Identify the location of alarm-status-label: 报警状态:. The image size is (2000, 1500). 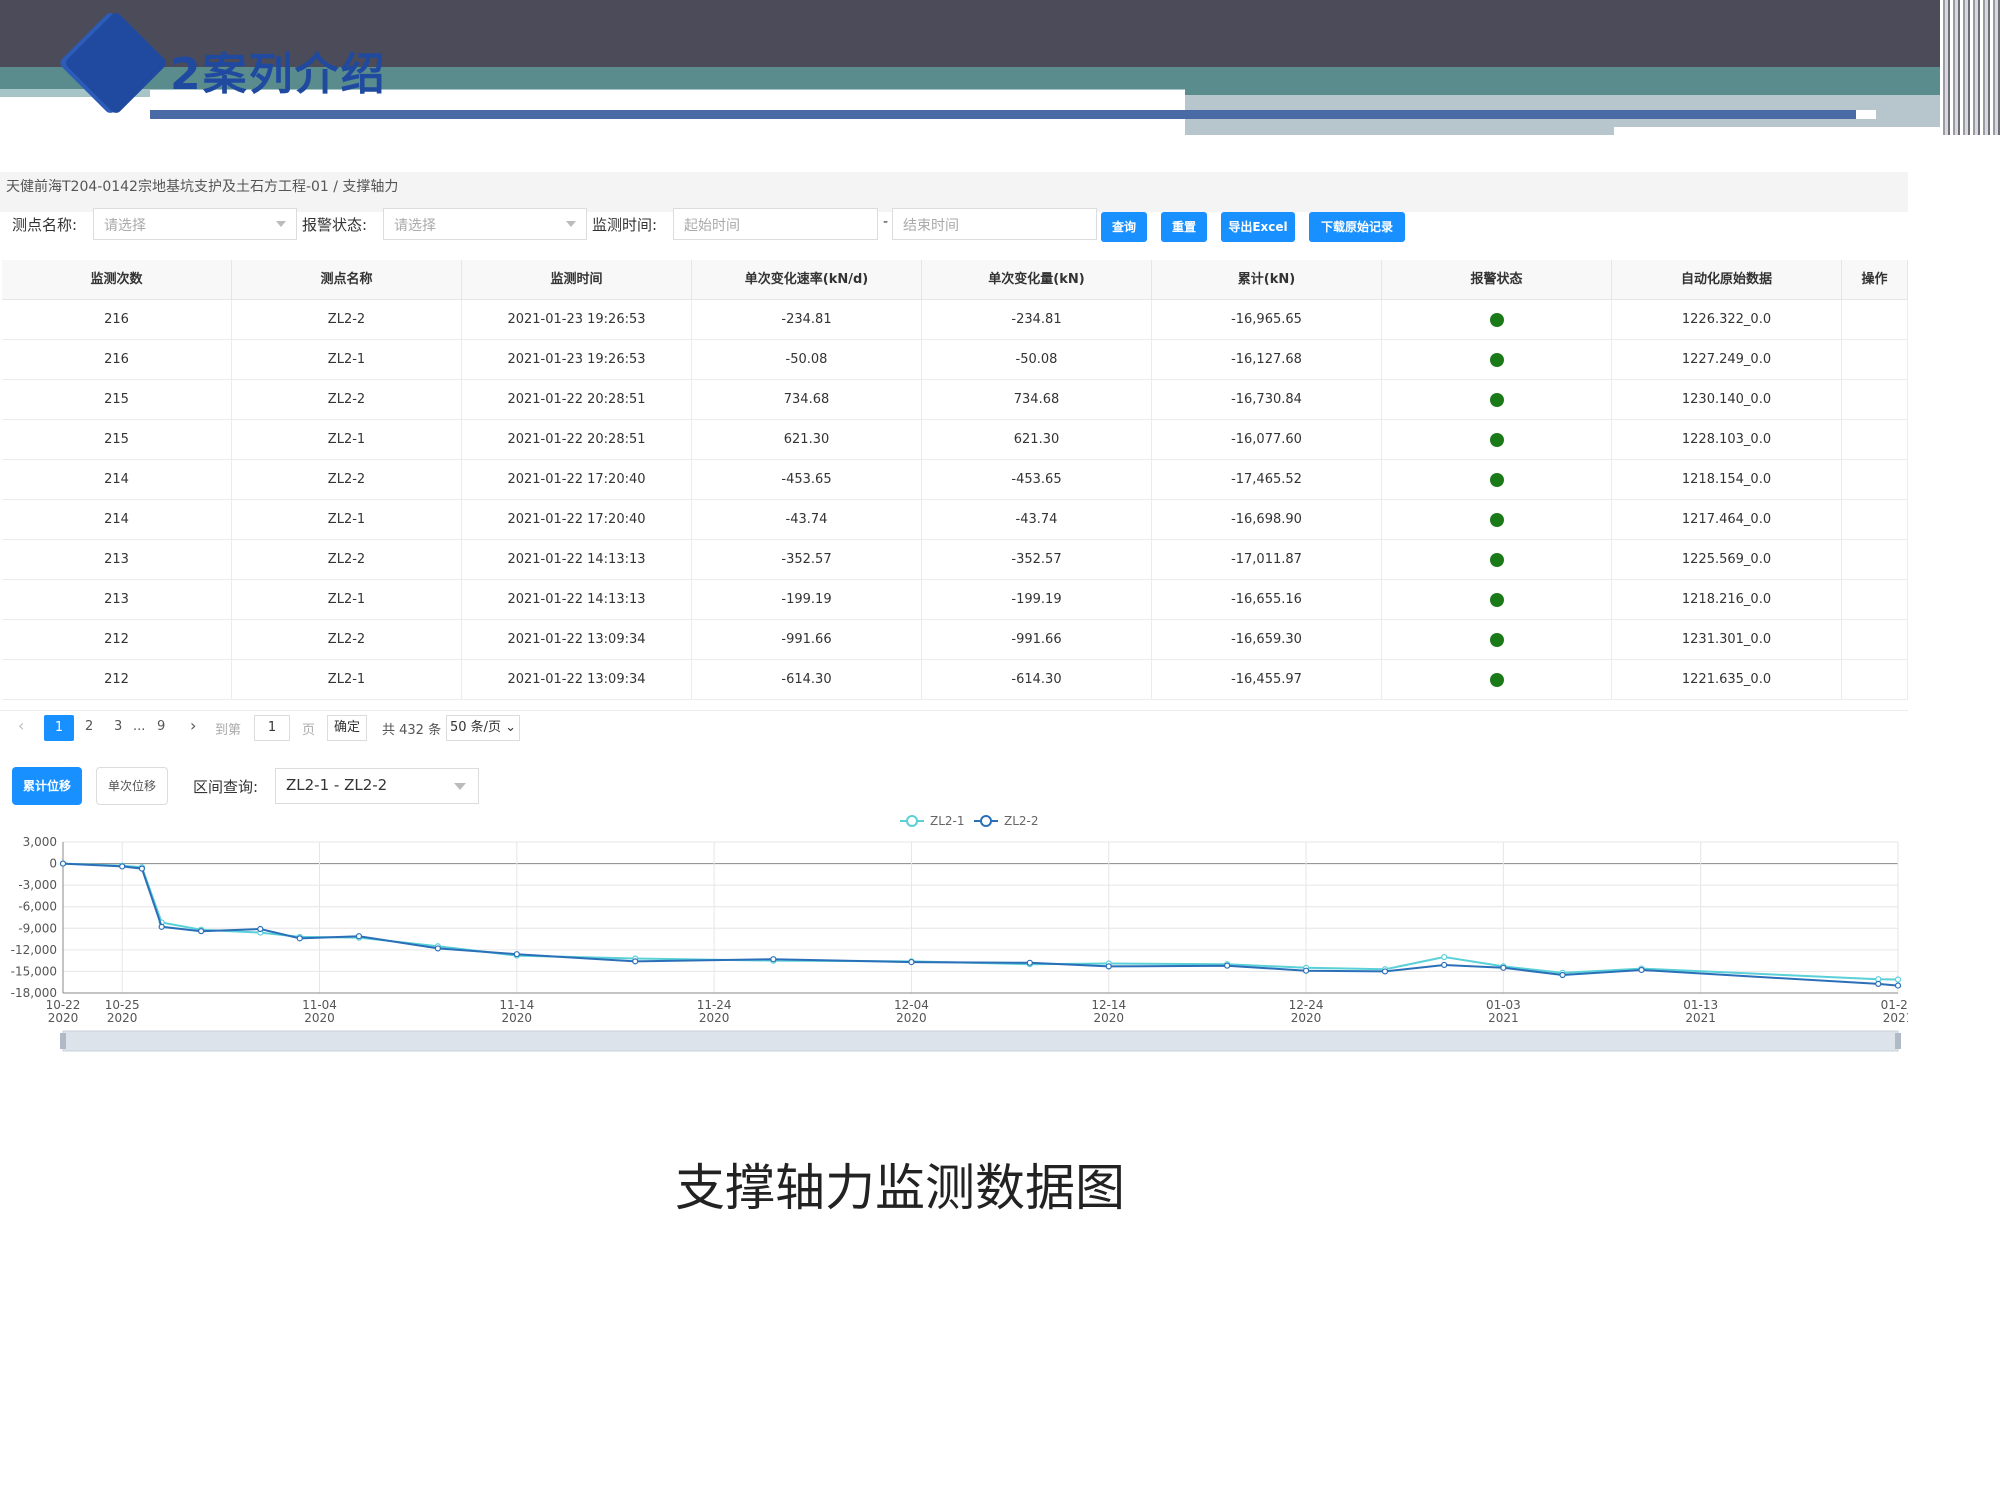
(335, 225).